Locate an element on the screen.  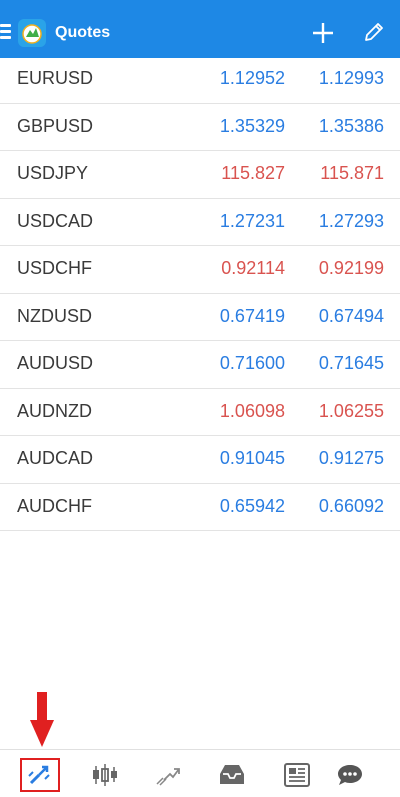
tab-quotes is located at coordinates (40, 775).